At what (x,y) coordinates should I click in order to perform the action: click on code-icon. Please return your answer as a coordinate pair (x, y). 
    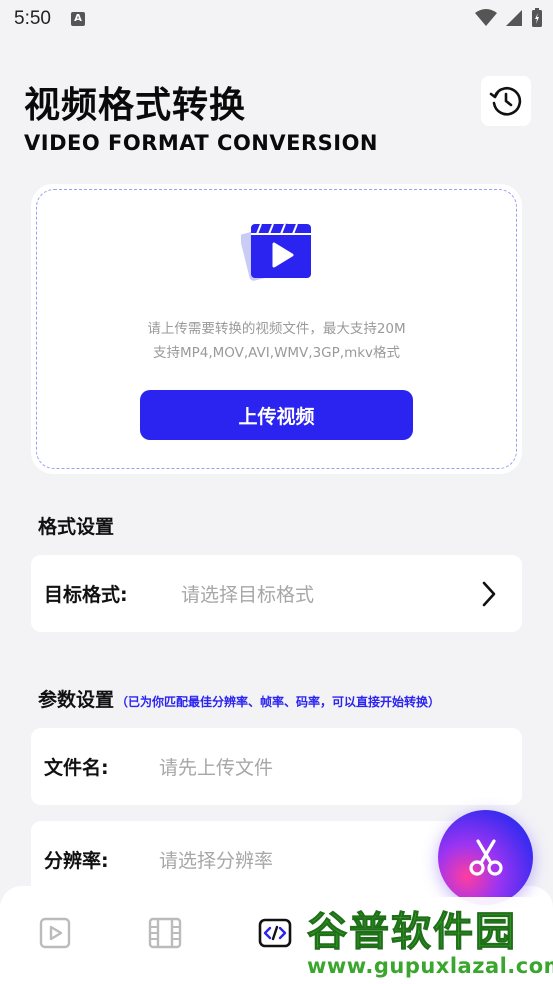
    Looking at the image, I should click on (275, 933).